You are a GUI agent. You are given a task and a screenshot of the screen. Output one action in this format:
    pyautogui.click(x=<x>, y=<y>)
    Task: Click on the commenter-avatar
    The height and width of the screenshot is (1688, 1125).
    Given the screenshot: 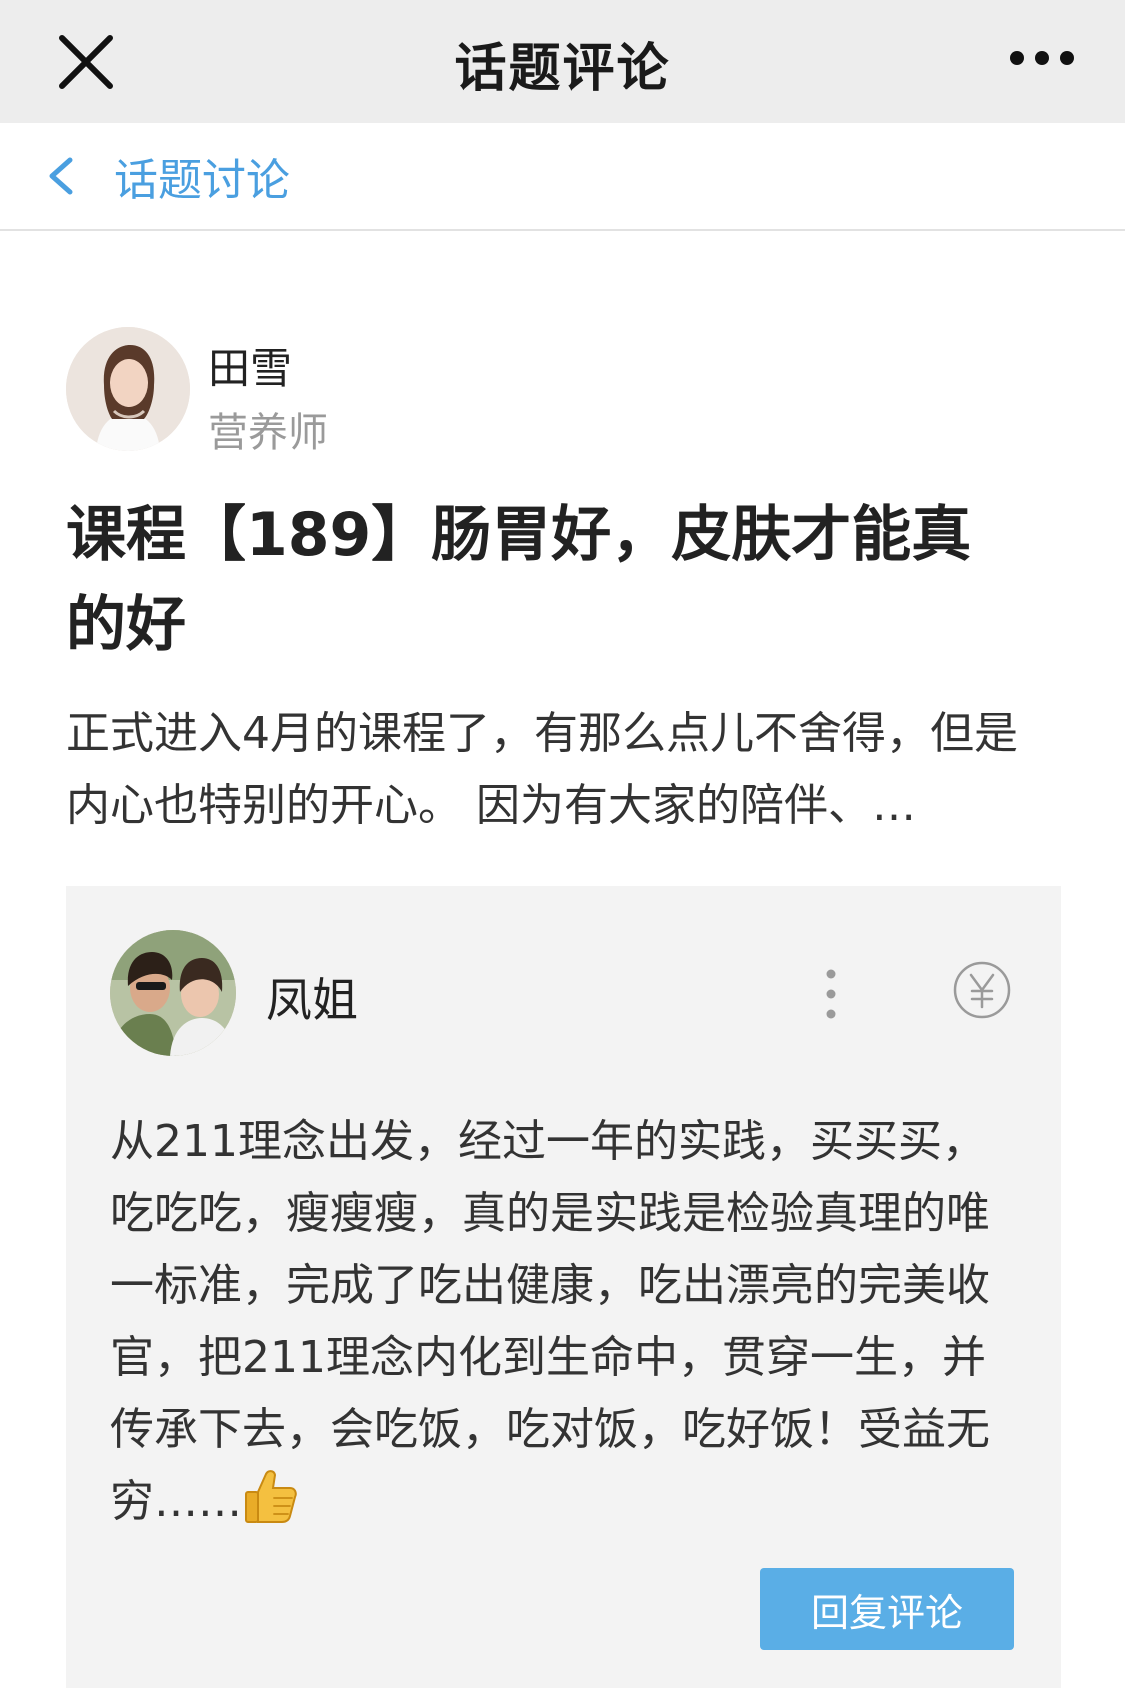 What is the action you would take?
    pyautogui.click(x=173, y=993)
    